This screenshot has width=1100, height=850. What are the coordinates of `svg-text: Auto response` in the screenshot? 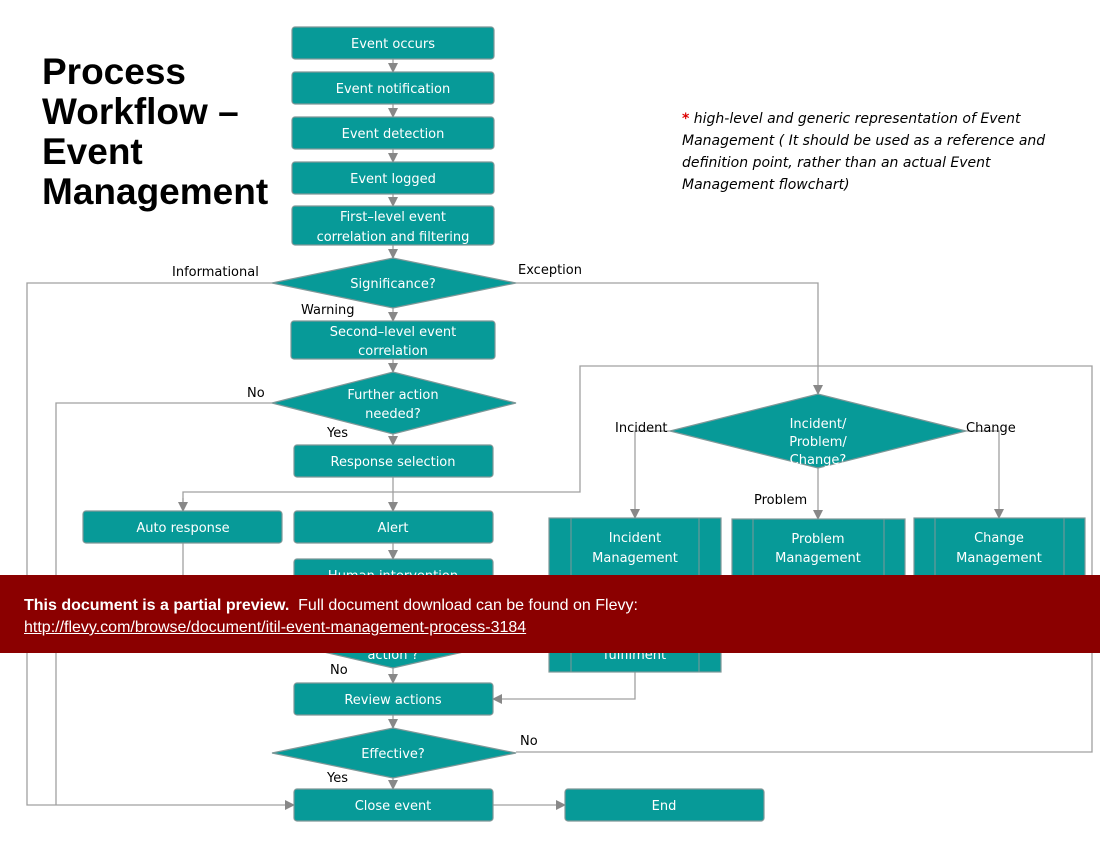 It's located at (182, 528).